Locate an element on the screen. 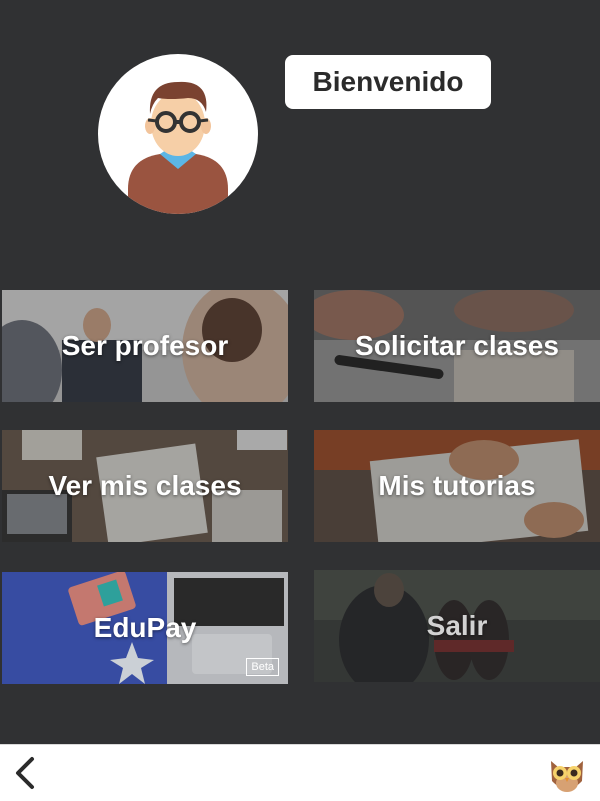 Image resolution: width=600 pixels, height=801 pixels. user-avatar is located at coordinates (178, 134).